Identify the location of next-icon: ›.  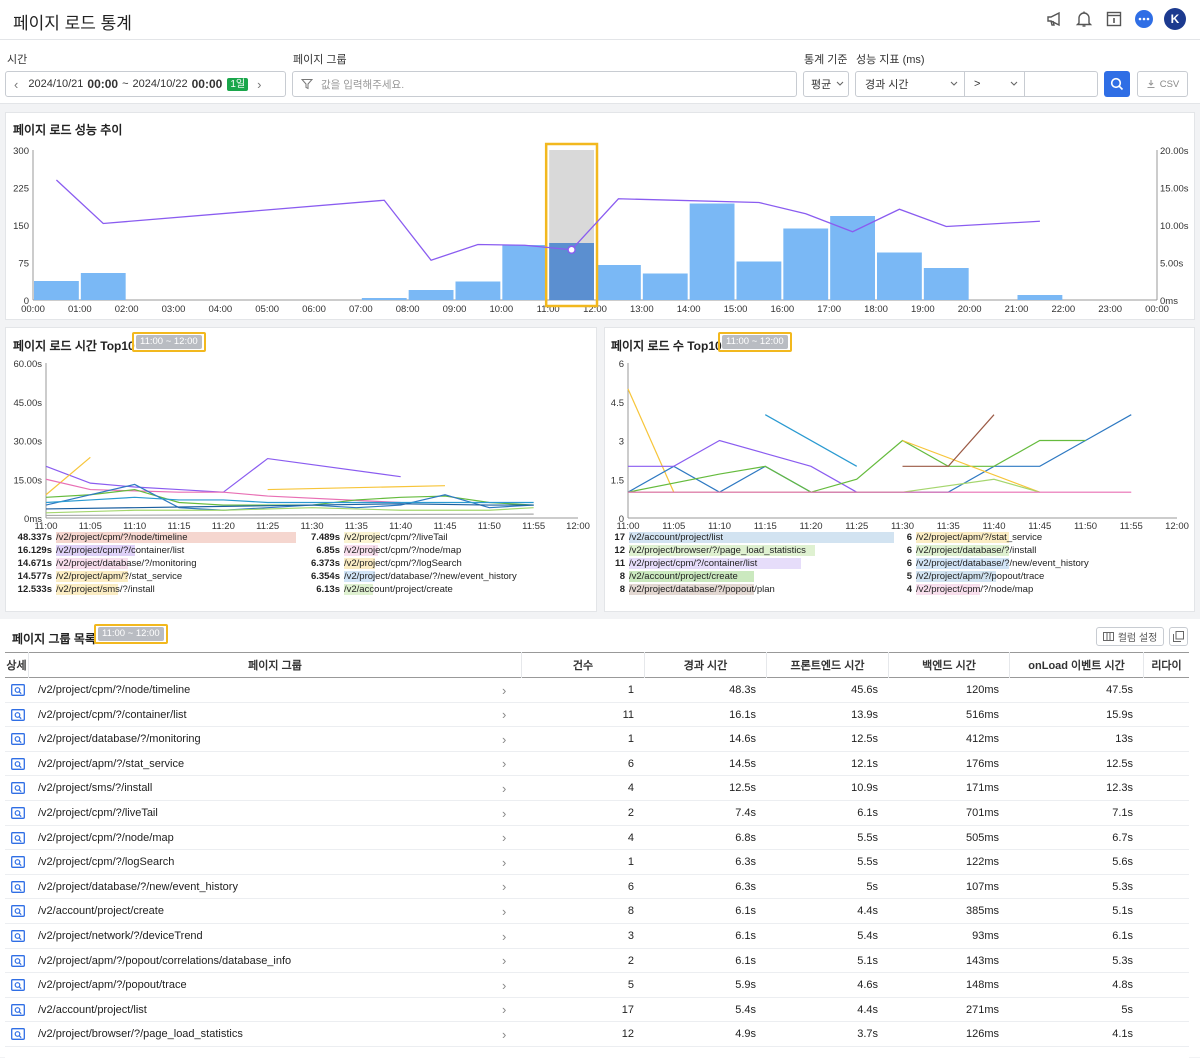
(259, 84).